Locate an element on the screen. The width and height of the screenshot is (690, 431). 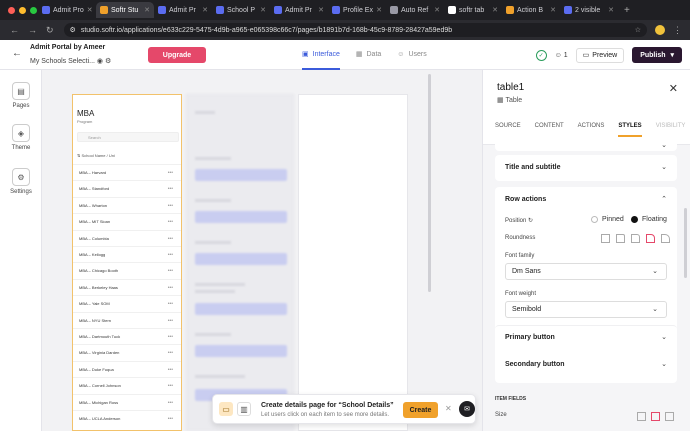
tab-data: ▦ Data is located at coordinates (368, 55).